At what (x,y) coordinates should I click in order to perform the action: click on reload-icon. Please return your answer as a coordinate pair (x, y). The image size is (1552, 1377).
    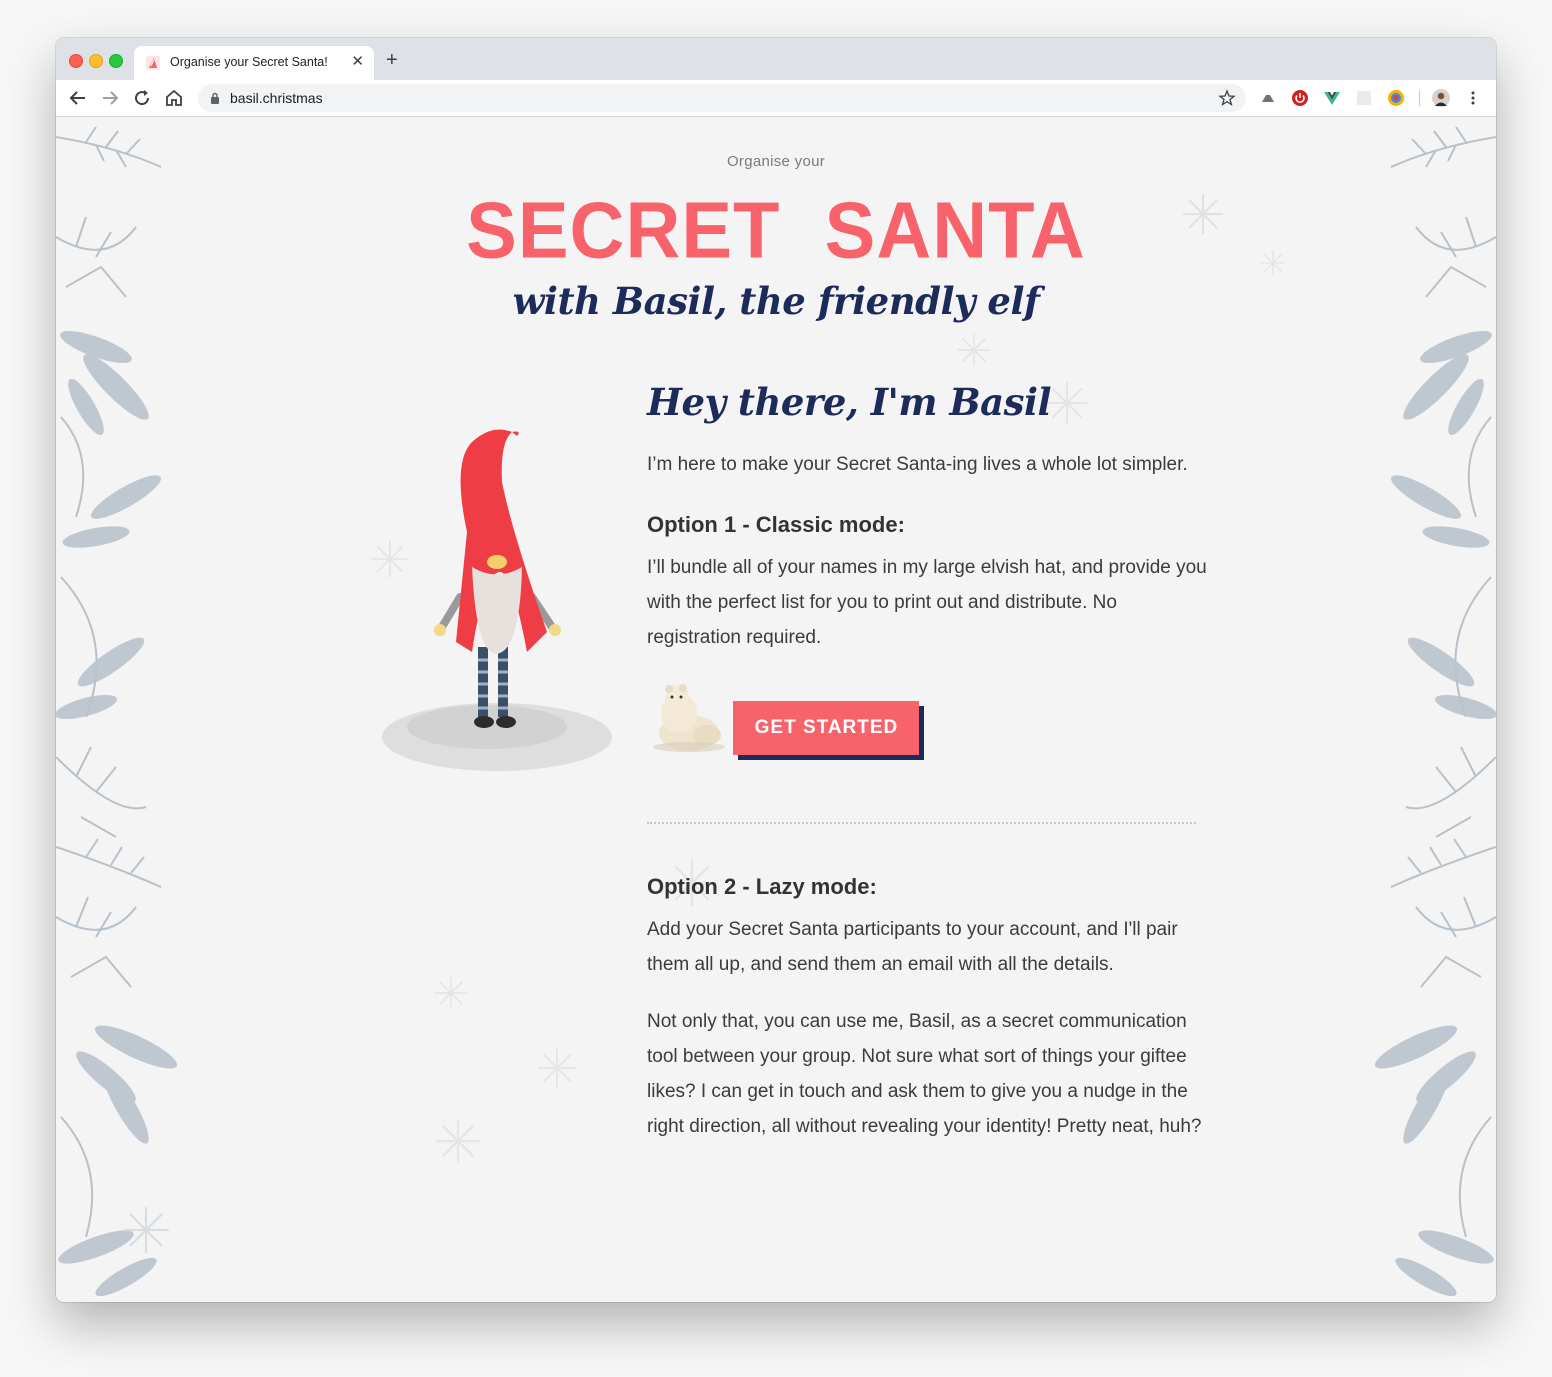
    Looking at the image, I should click on (142, 98).